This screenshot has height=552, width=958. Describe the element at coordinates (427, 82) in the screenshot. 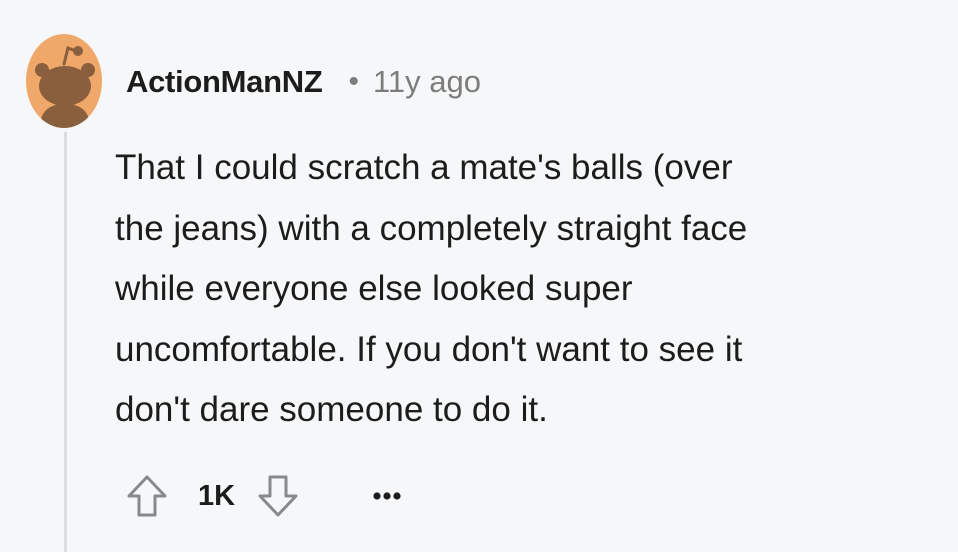

I see `timestamp: 11y ago` at that location.